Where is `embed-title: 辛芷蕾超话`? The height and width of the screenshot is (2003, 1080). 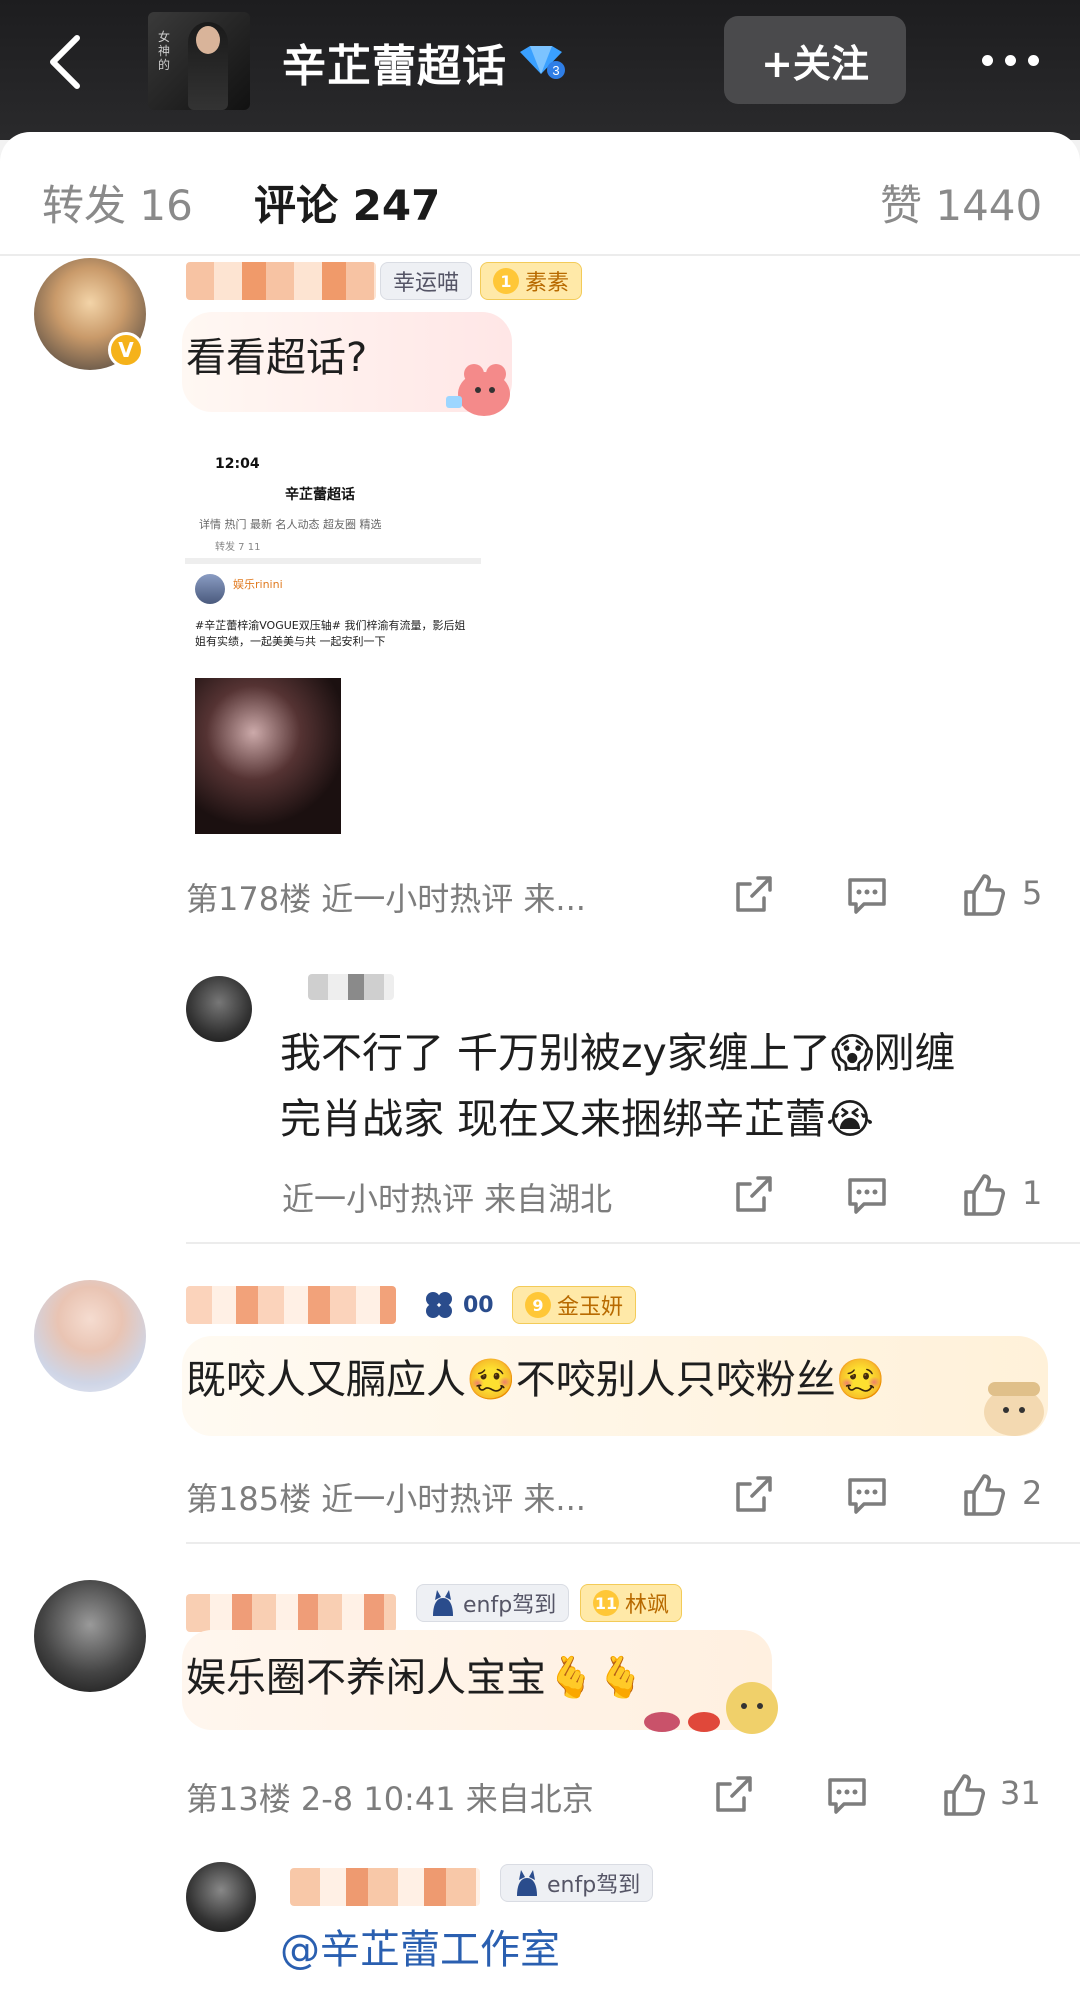 embed-title: 辛芷蕾超话 is located at coordinates (320, 495).